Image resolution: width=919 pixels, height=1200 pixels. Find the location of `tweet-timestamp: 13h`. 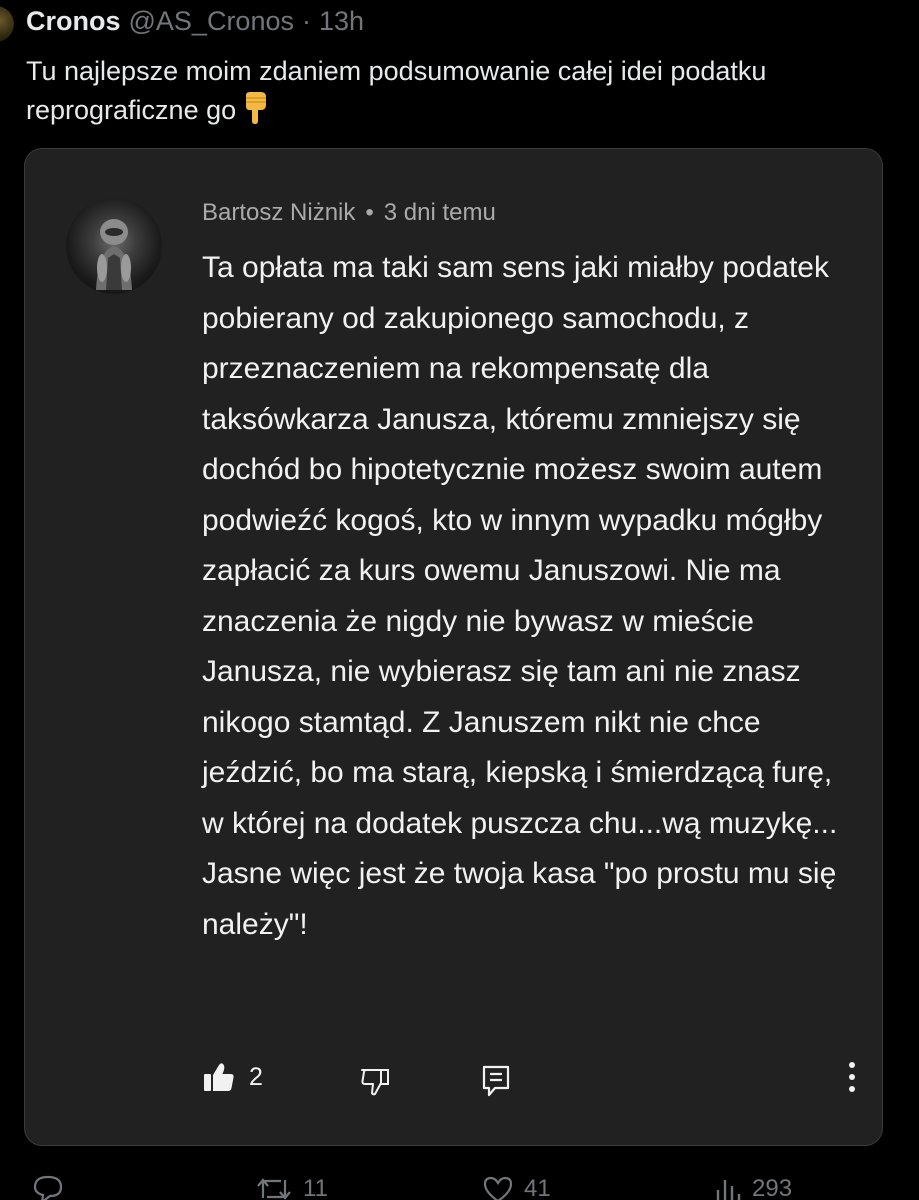

tweet-timestamp: 13h is located at coordinates (341, 21).